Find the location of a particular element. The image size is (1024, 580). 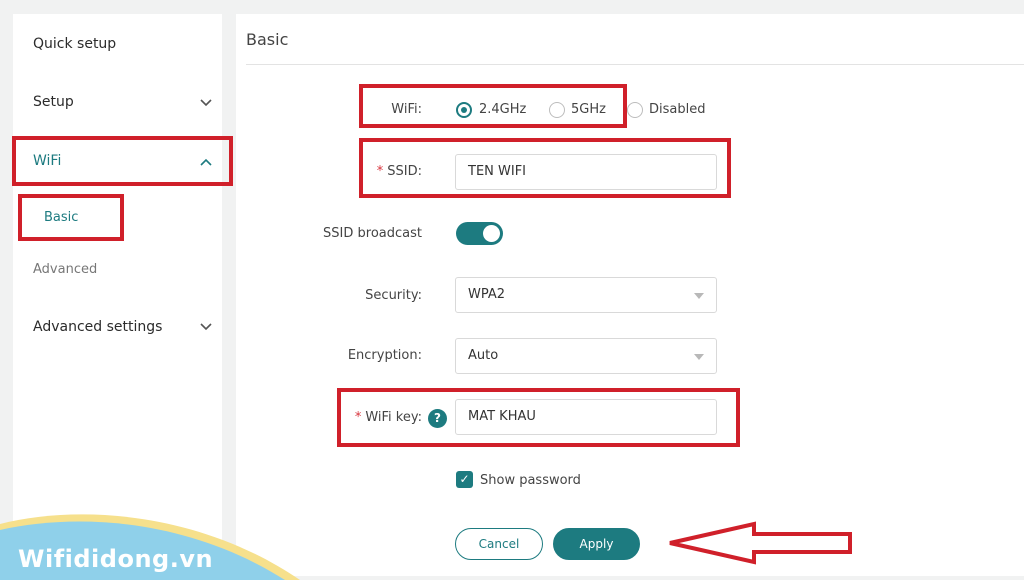

encryption-label: Encryption: is located at coordinates (384, 355).